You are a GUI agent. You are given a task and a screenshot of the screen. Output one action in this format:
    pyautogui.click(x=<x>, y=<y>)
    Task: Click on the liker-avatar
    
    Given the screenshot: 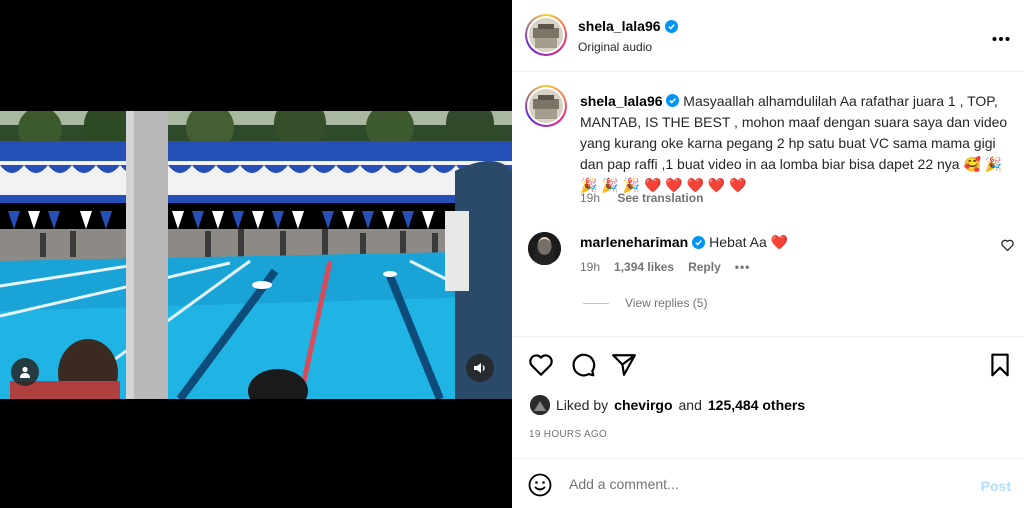 What is the action you would take?
    pyautogui.click(x=540, y=405)
    